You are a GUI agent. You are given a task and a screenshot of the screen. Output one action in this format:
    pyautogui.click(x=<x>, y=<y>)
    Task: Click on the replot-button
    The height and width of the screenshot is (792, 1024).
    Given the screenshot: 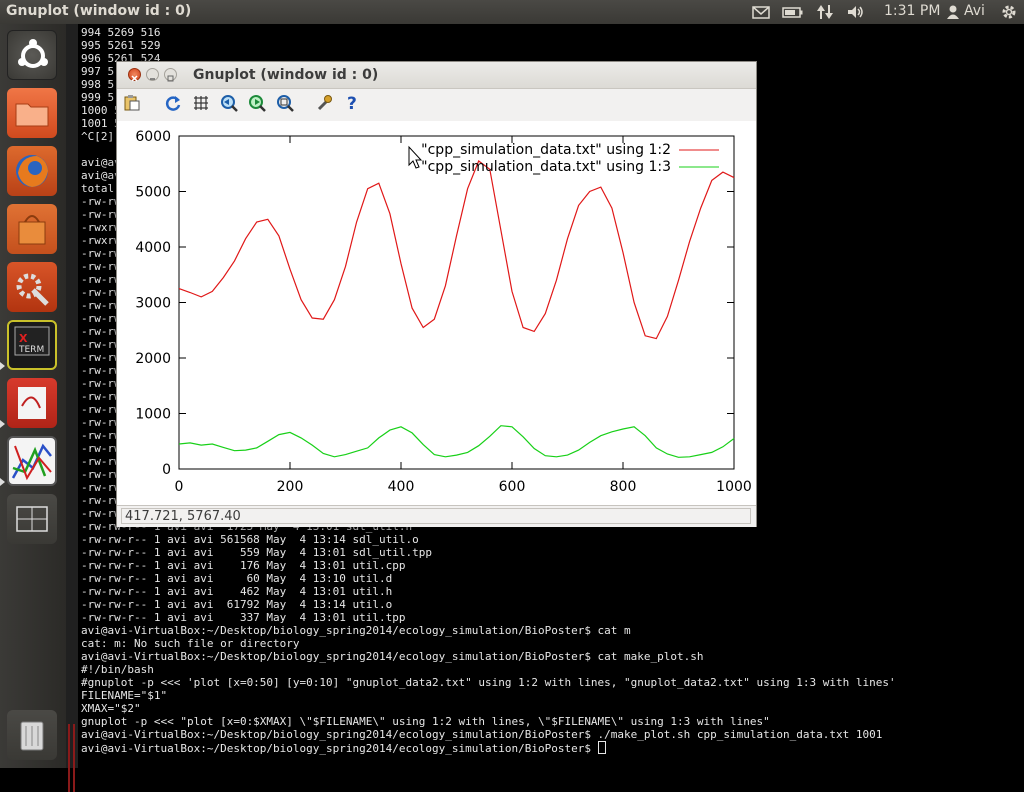 What is the action you would take?
    pyautogui.click(x=173, y=103)
    